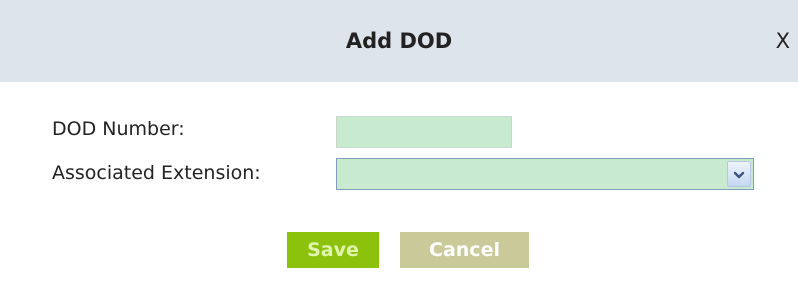 This screenshot has width=798, height=302. I want to click on close-button: X, so click(783, 41).